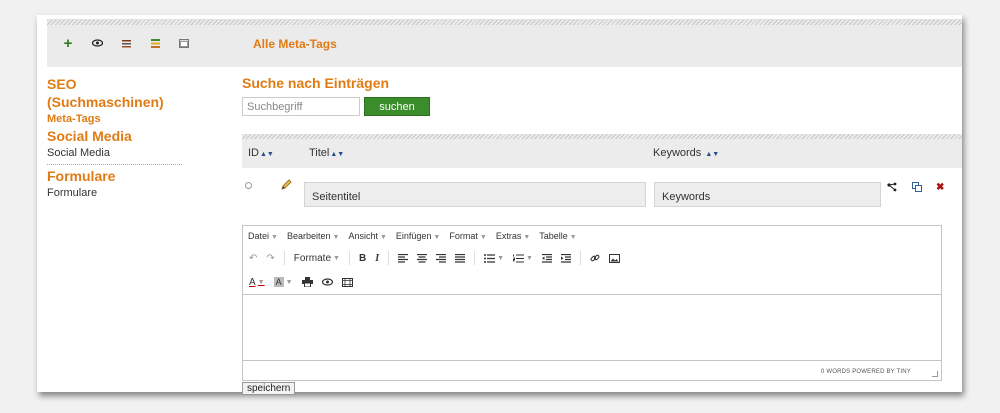 The image size is (1000, 413). Describe the element at coordinates (602, 151) in the screenshot. I see `table-header: ID▲▼ Titel▲▼ Keywords ▲▼` at that location.